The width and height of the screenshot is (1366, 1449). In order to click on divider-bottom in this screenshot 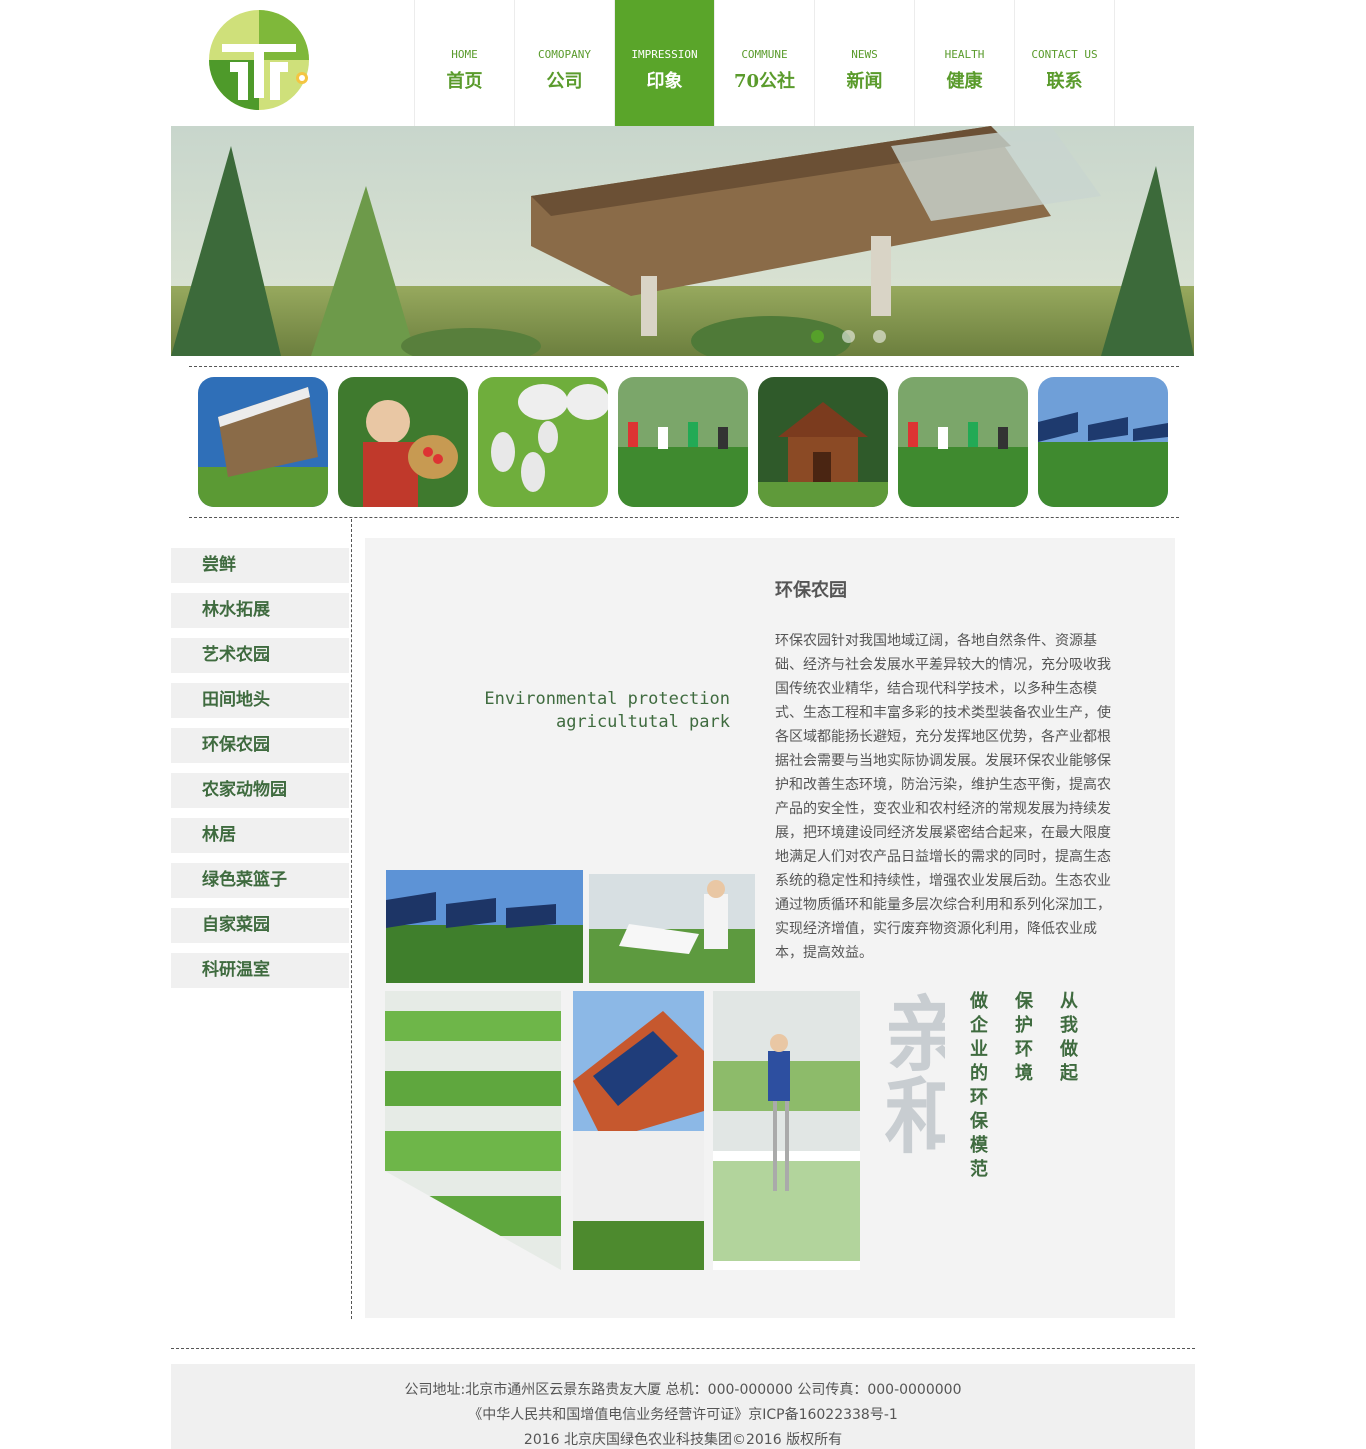, I will do `click(684, 517)`.